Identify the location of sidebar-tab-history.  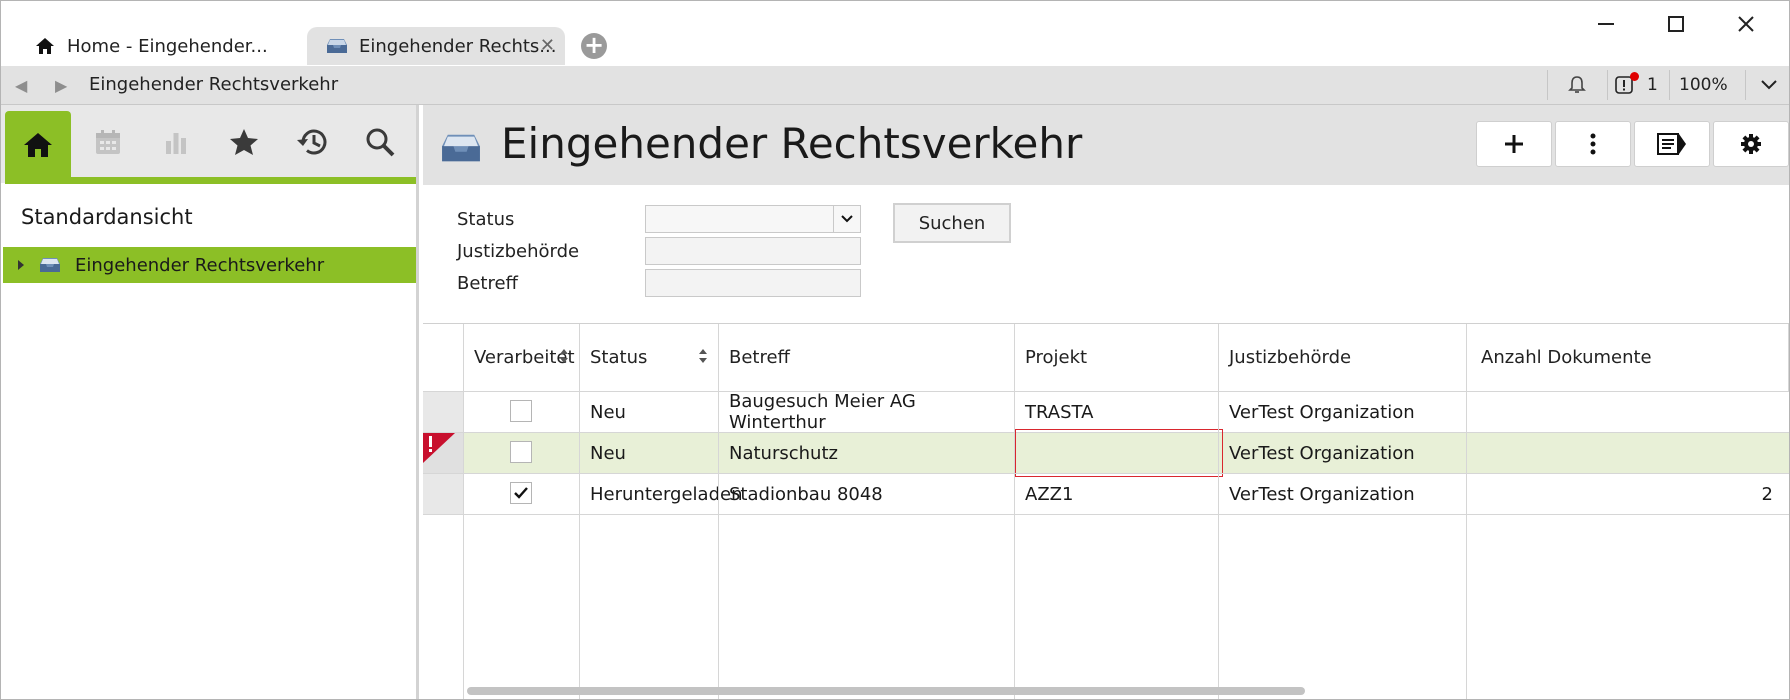
(312, 144).